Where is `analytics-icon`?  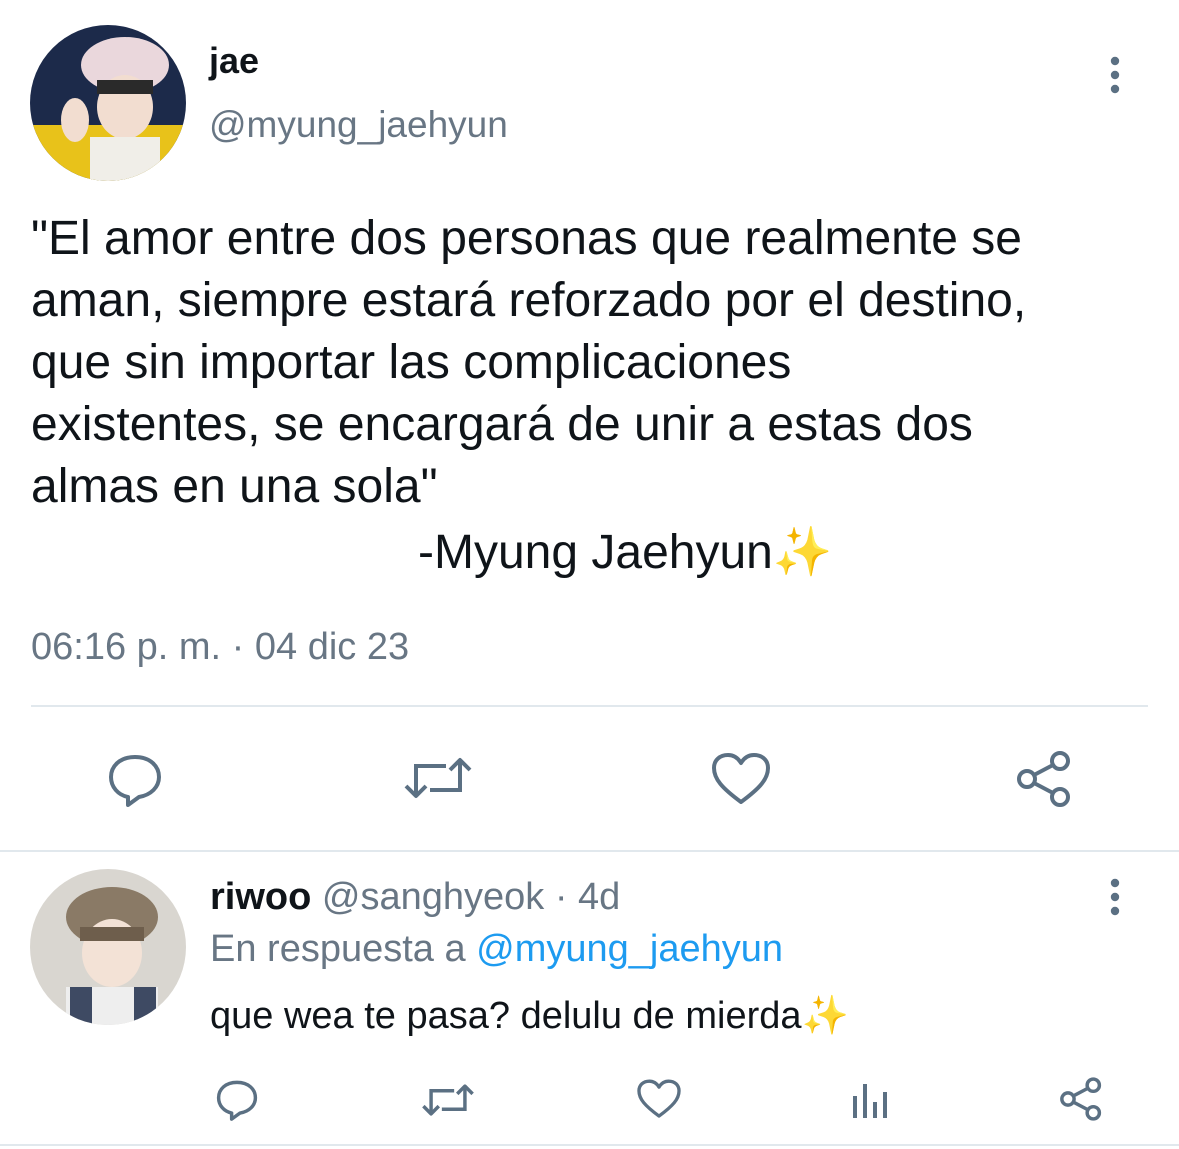 analytics-icon is located at coordinates (870, 1100).